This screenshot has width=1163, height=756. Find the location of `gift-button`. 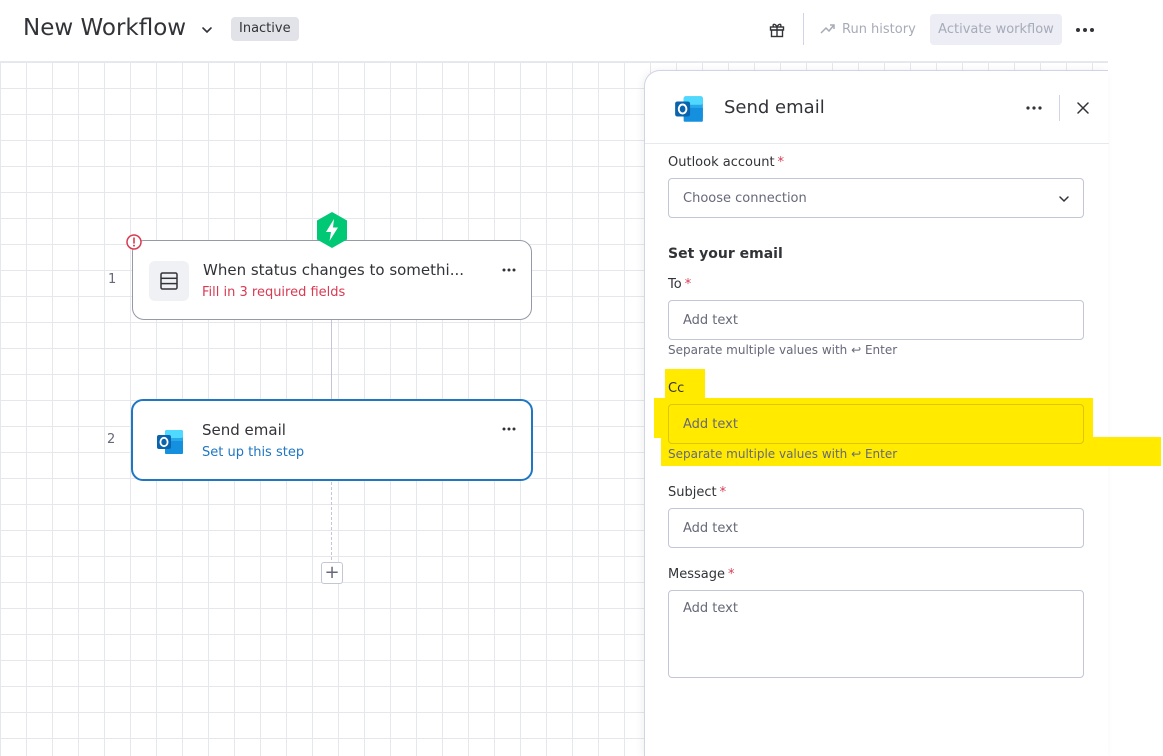

gift-button is located at coordinates (777, 30).